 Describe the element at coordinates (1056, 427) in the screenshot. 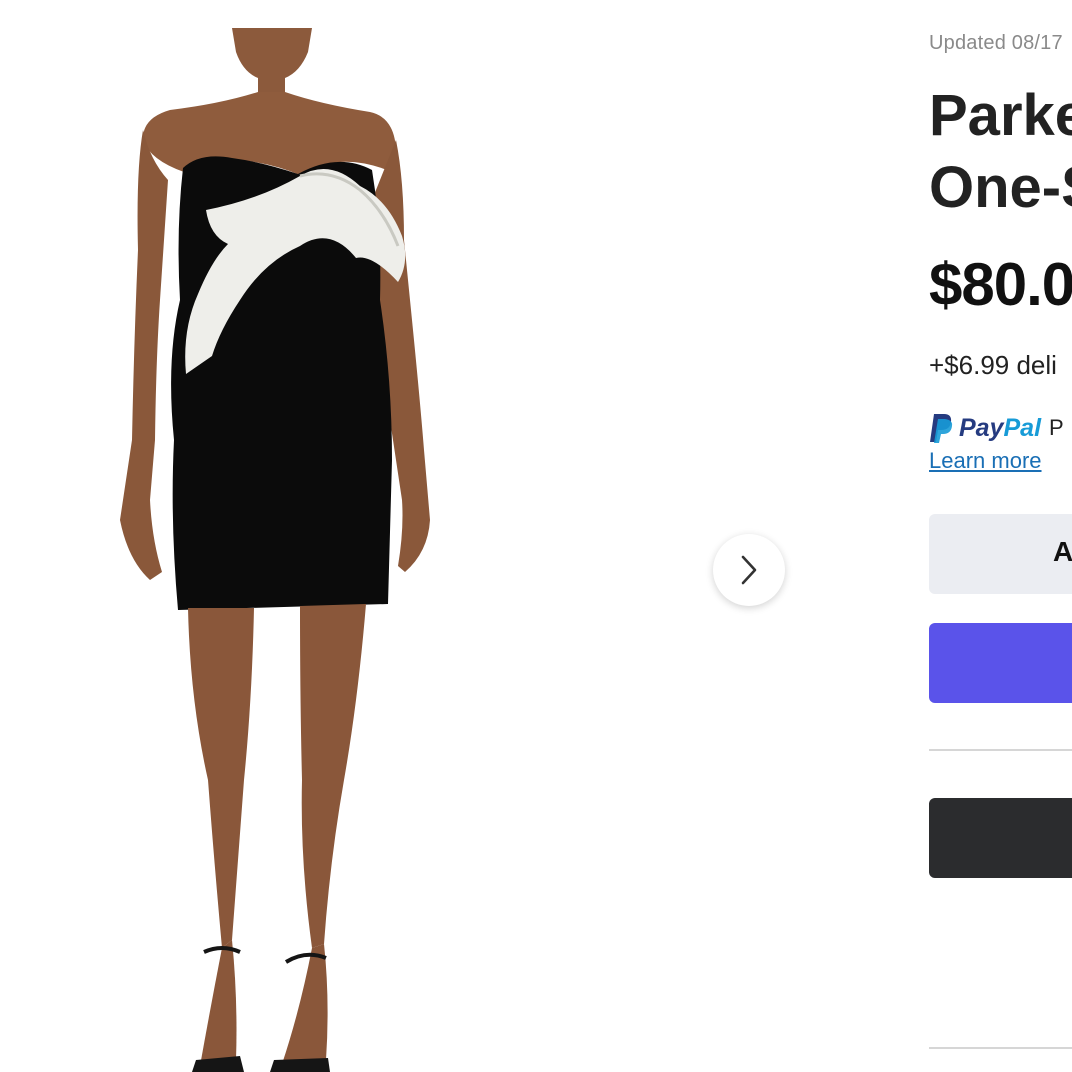

I see `paypal-promo-text: P` at that location.